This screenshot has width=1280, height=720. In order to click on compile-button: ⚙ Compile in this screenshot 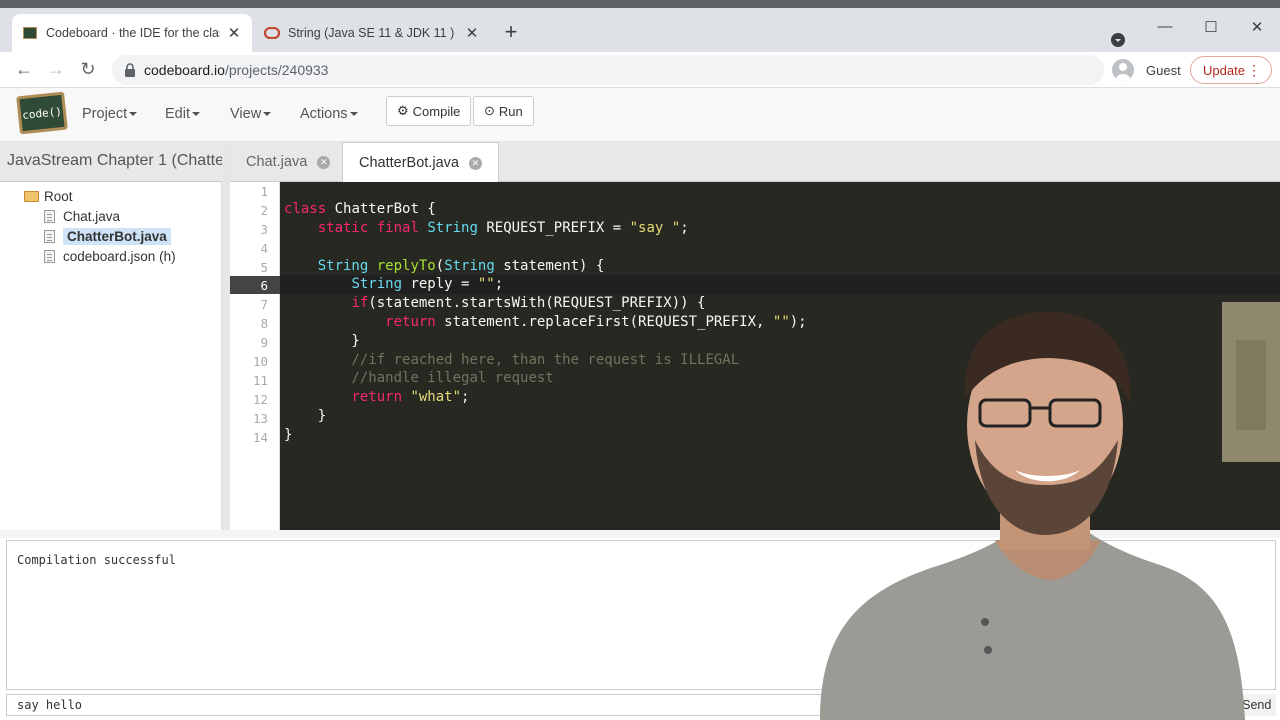, I will do `click(429, 111)`.